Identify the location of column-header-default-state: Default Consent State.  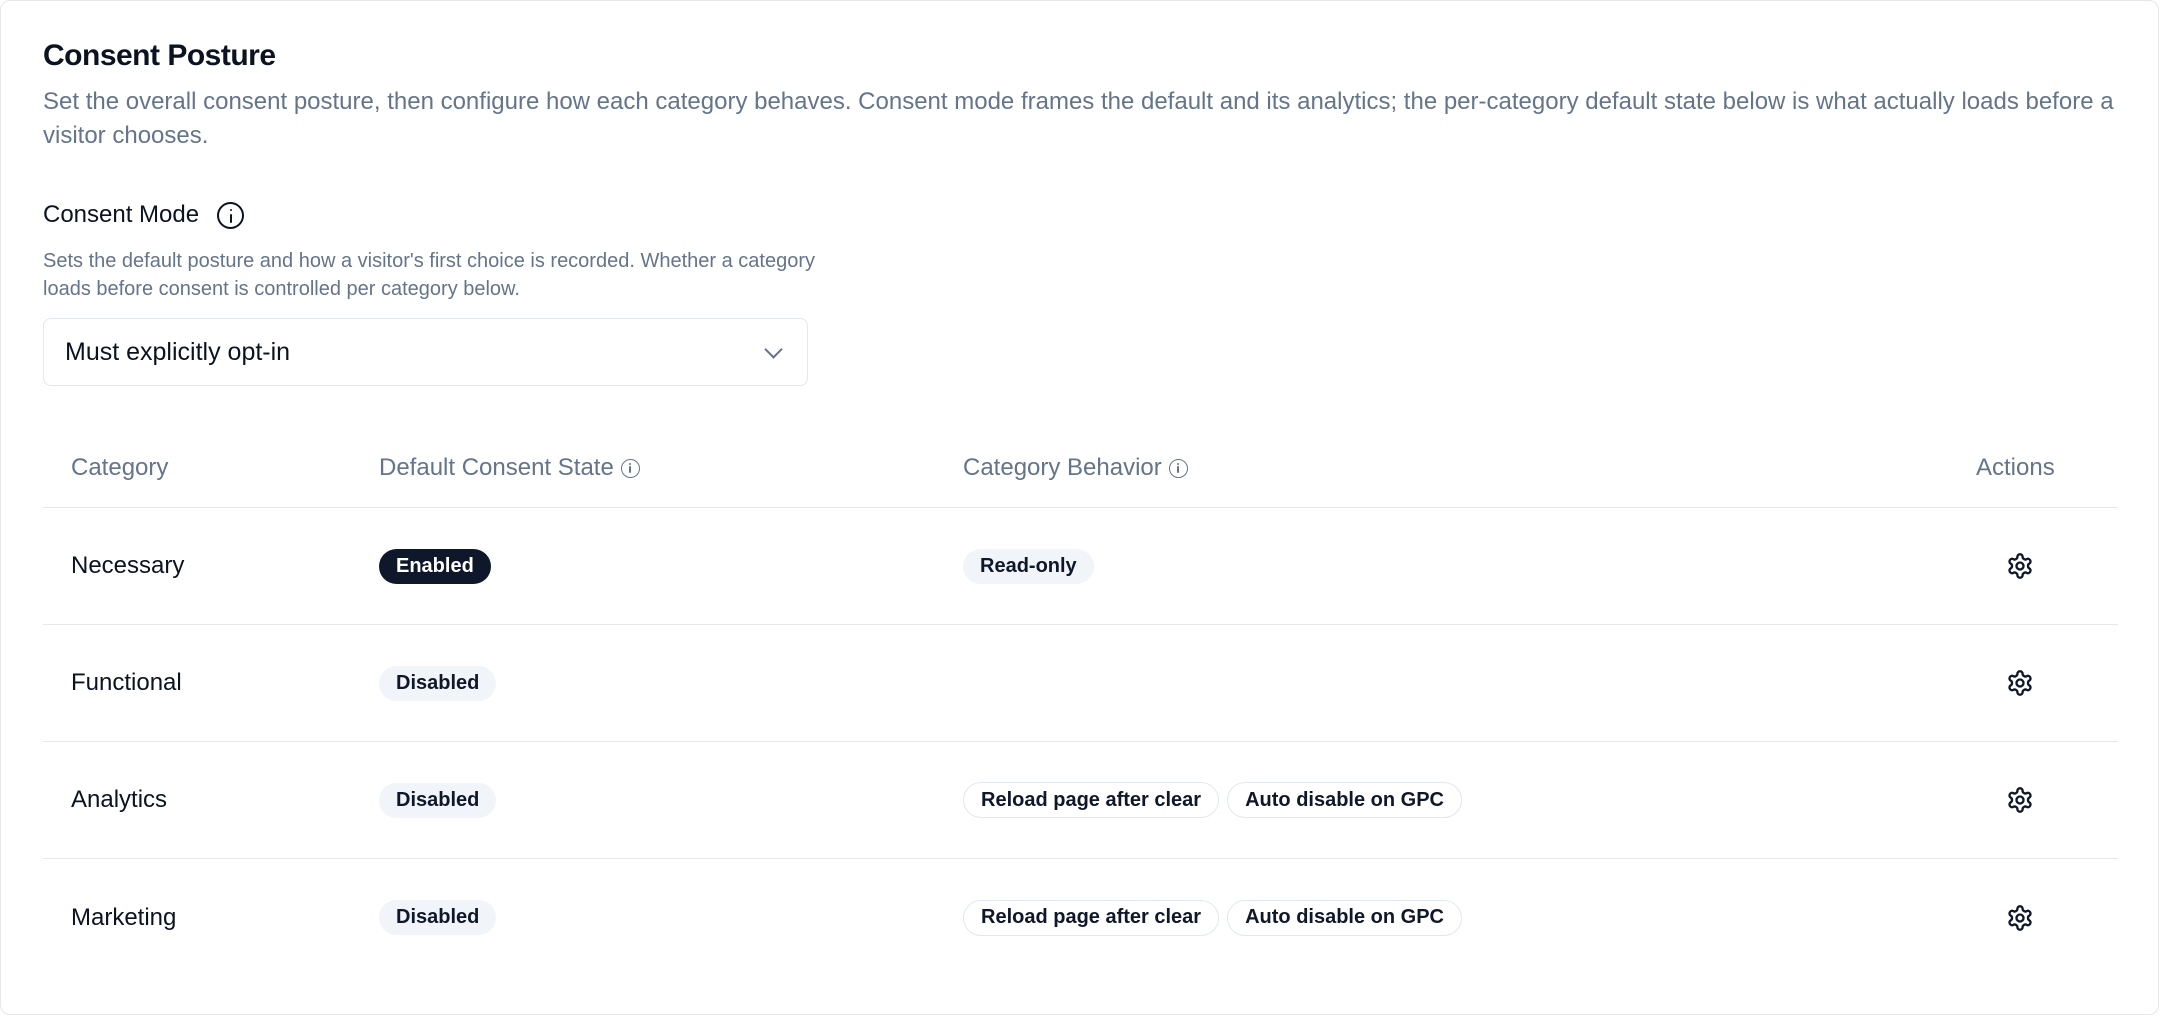
(509, 468).